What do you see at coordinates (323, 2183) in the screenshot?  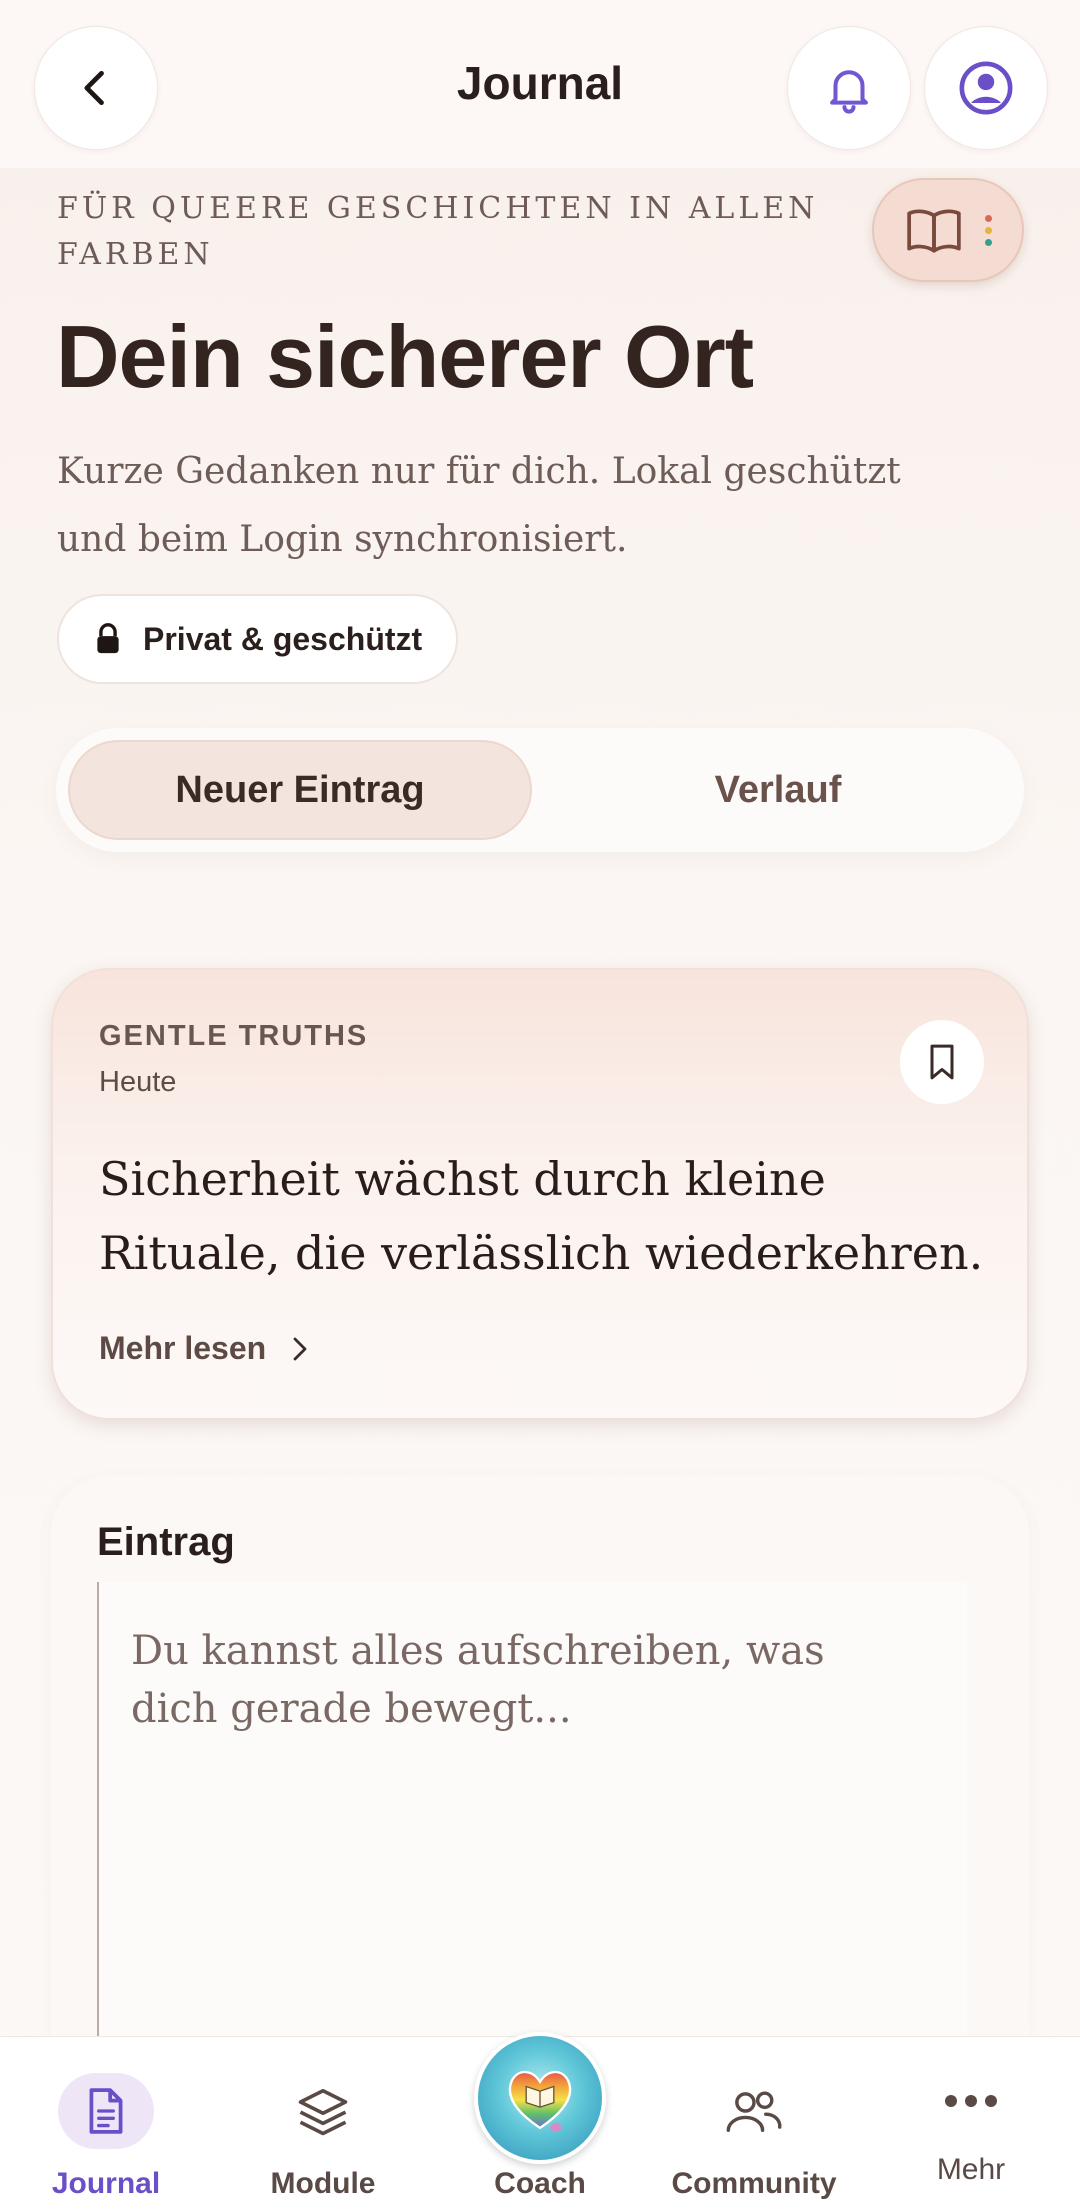 I see `nav-module-label: Module` at bounding box center [323, 2183].